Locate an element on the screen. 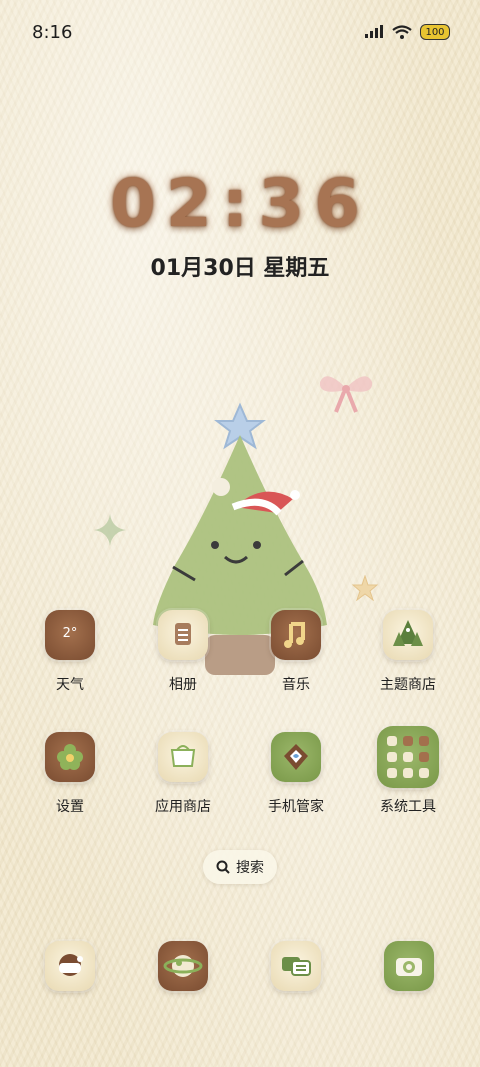 This screenshot has width=480, height=1067. app-store-icon is located at coordinates (183, 757).